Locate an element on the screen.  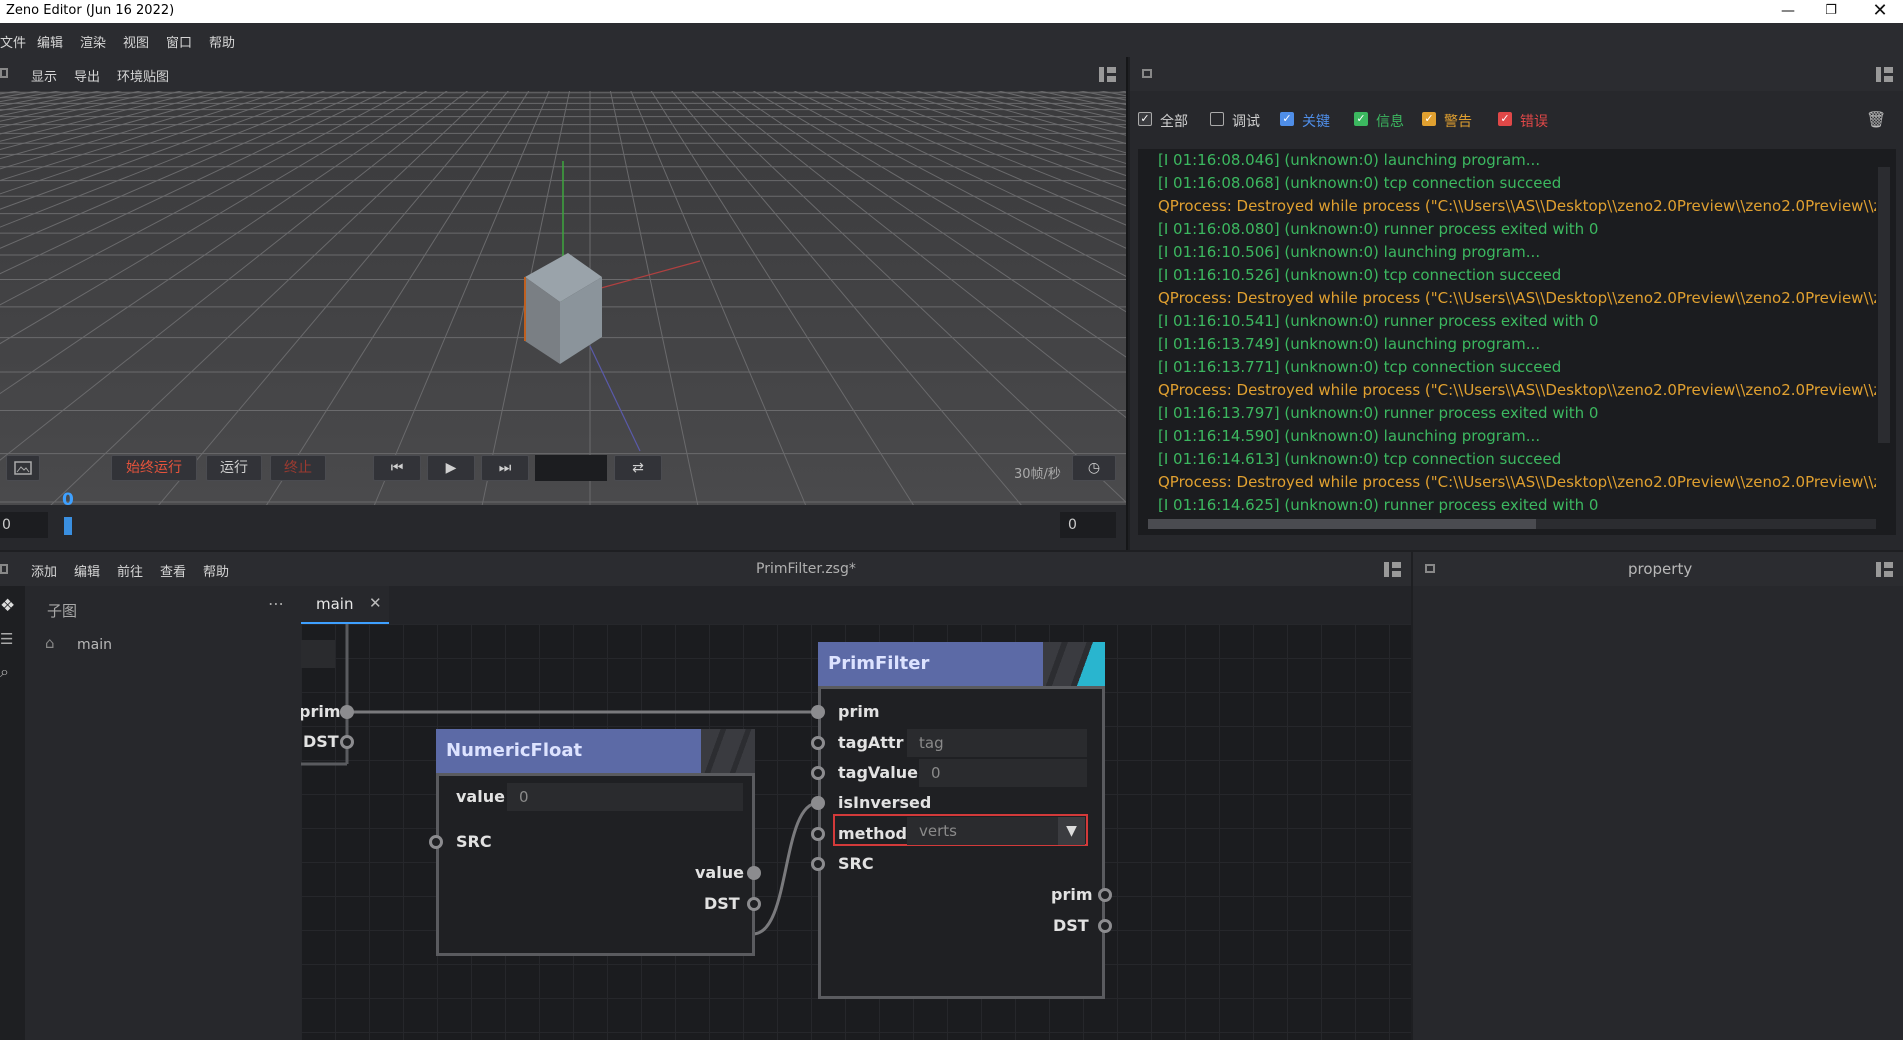
always-run-button: 始终运行 is located at coordinates (154, 468).